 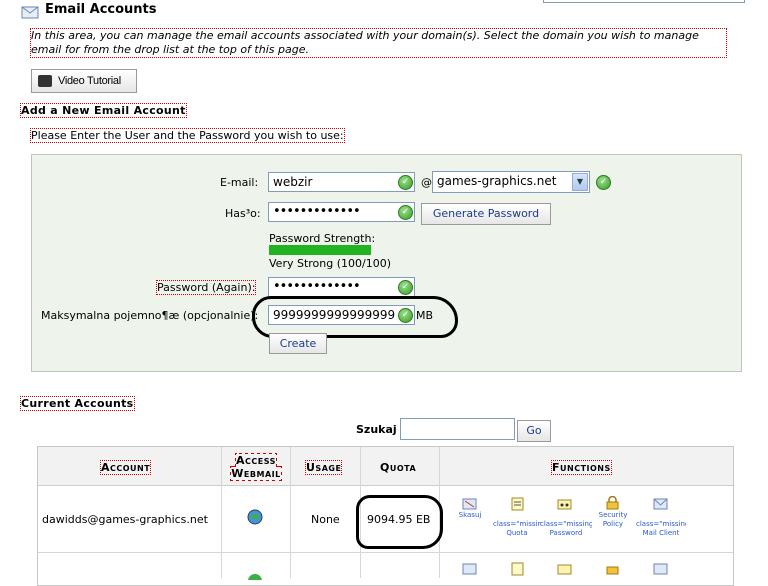 I want to click on quota-label: Maksymalna pojemno¶æ (opcjonalnie):, so click(x=150, y=315).